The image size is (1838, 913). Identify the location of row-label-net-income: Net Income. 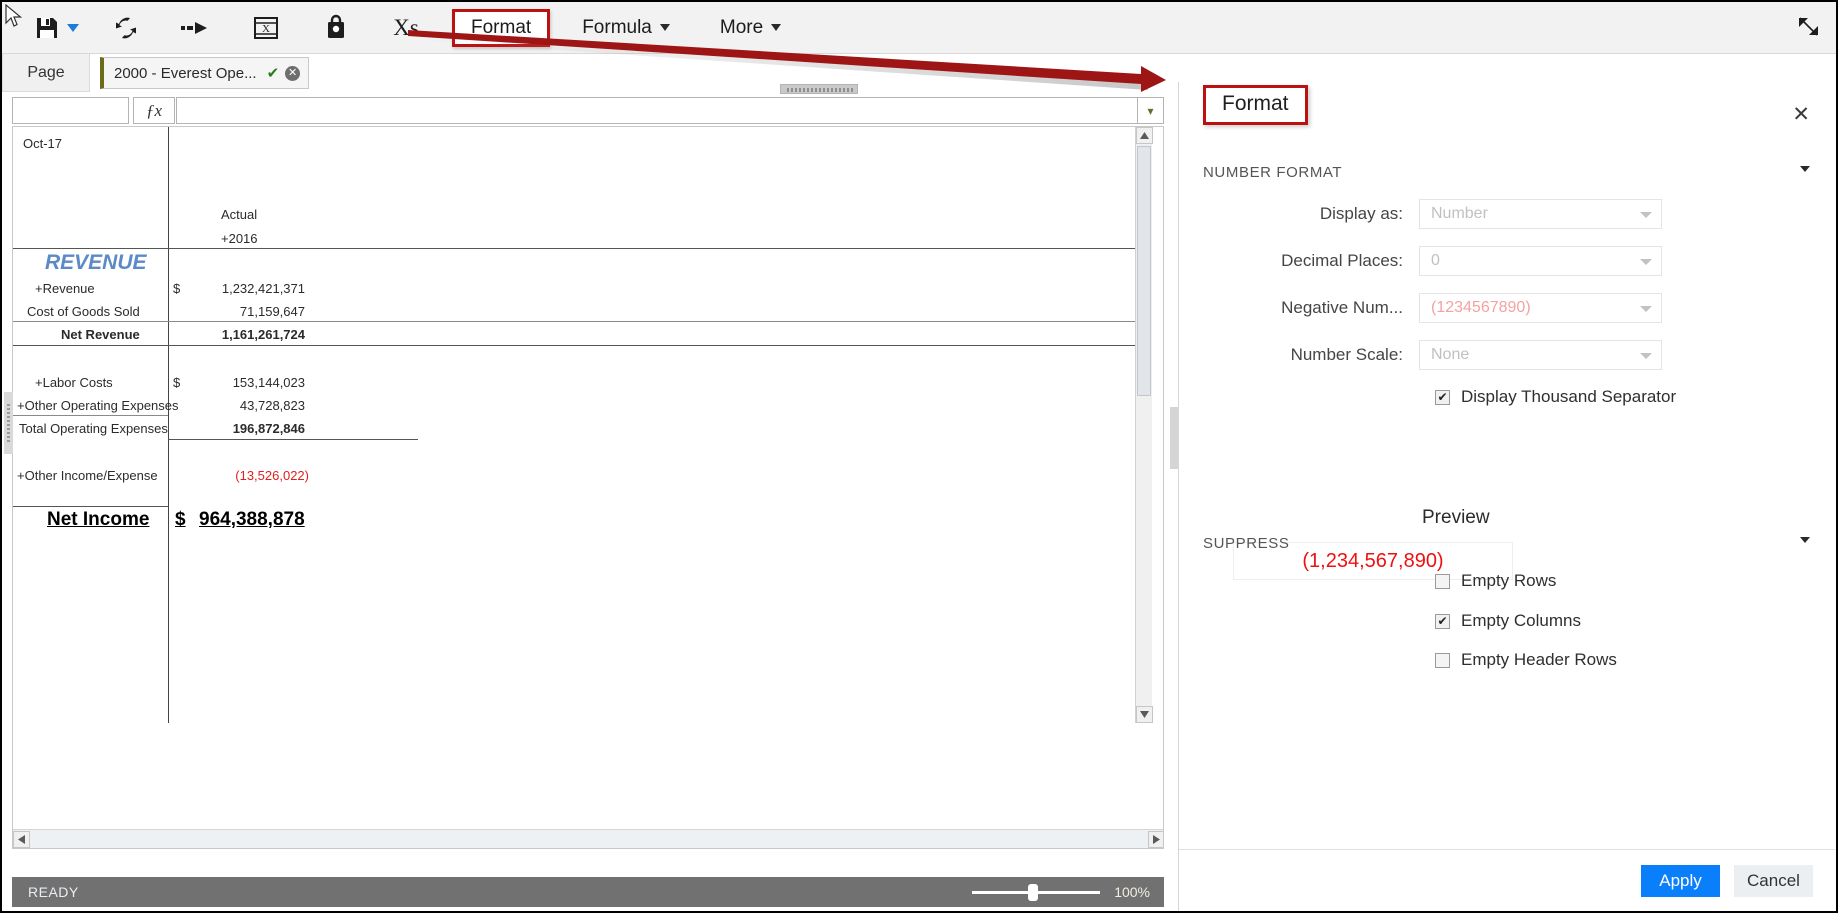
(98, 520).